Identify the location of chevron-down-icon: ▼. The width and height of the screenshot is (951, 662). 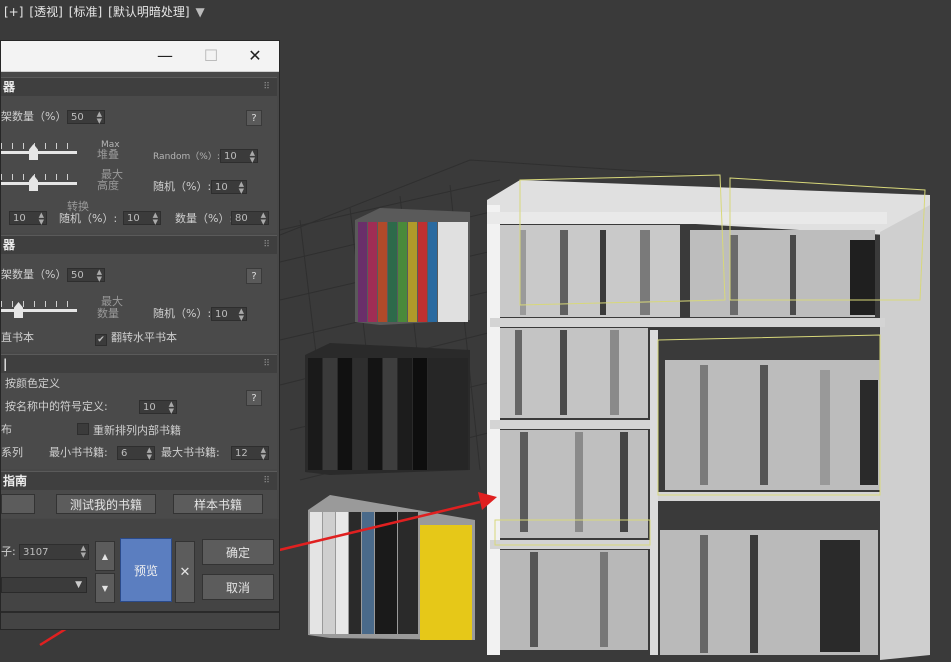
(78, 585).